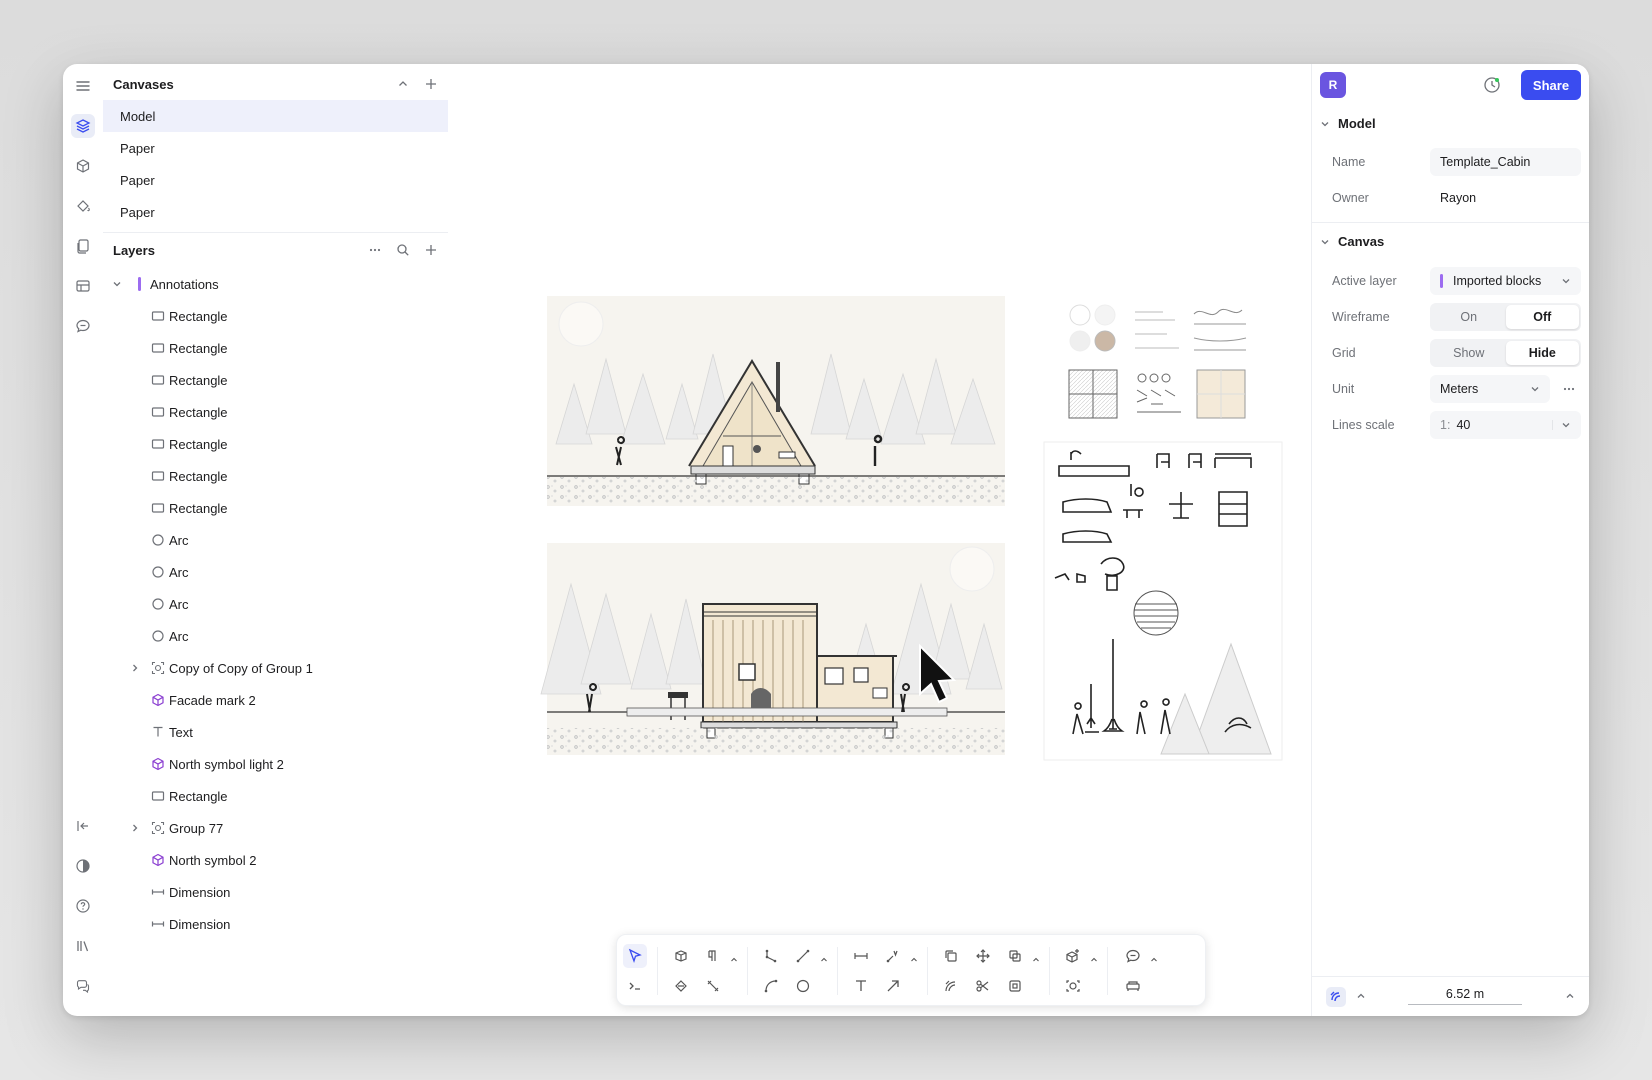 Image resolution: width=1652 pixels, height=1080 pixels. What do you see at coordinates (83, 206) in the screenshot?
I see `paint-bucket-icon` at bounding box center [83, 206].